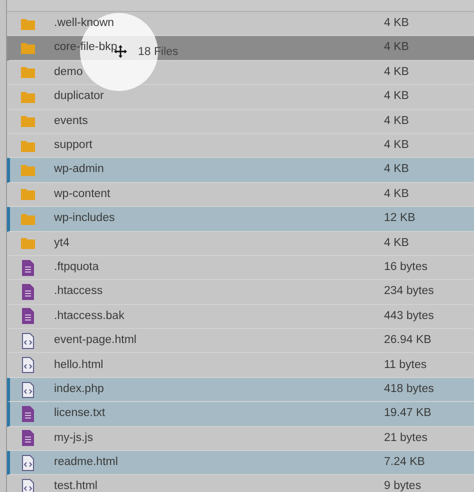 The height and width of the screenshot is (492, 474). I want to click on file-name: demo, so click(68, 72).